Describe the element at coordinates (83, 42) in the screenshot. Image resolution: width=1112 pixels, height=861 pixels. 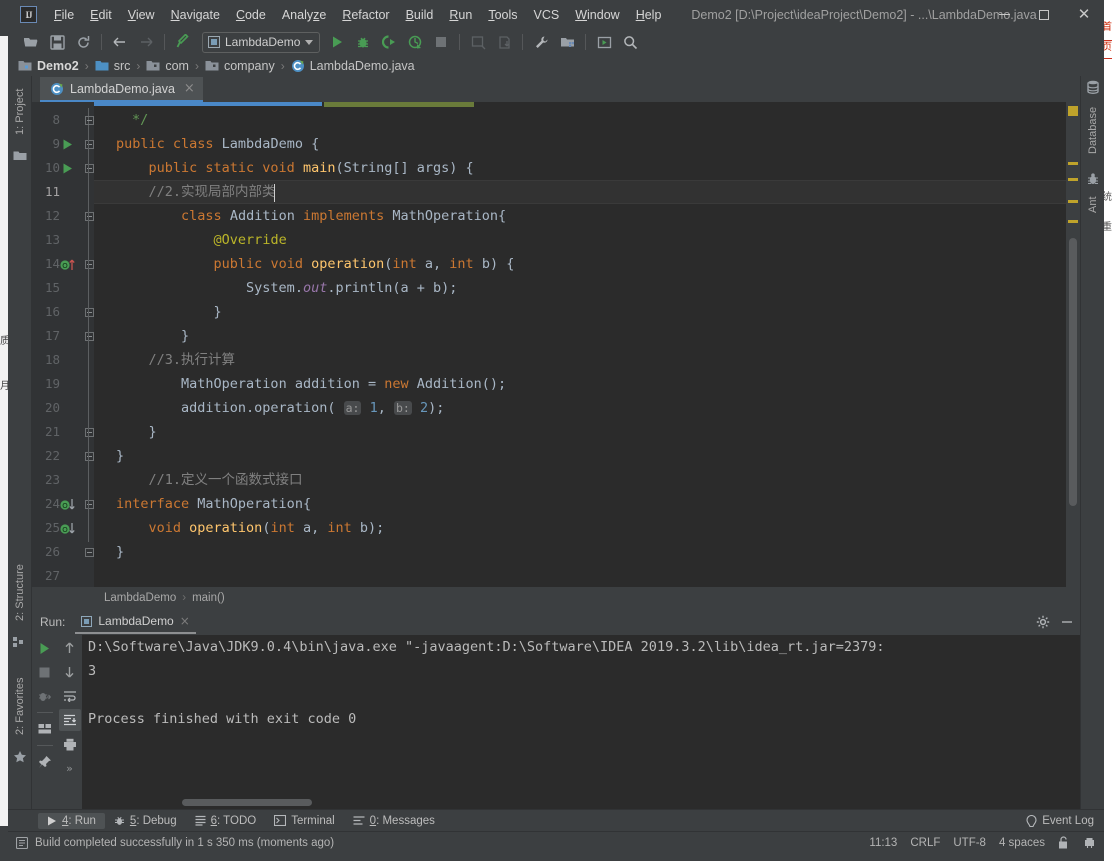
I see `sync-icon` at that location.